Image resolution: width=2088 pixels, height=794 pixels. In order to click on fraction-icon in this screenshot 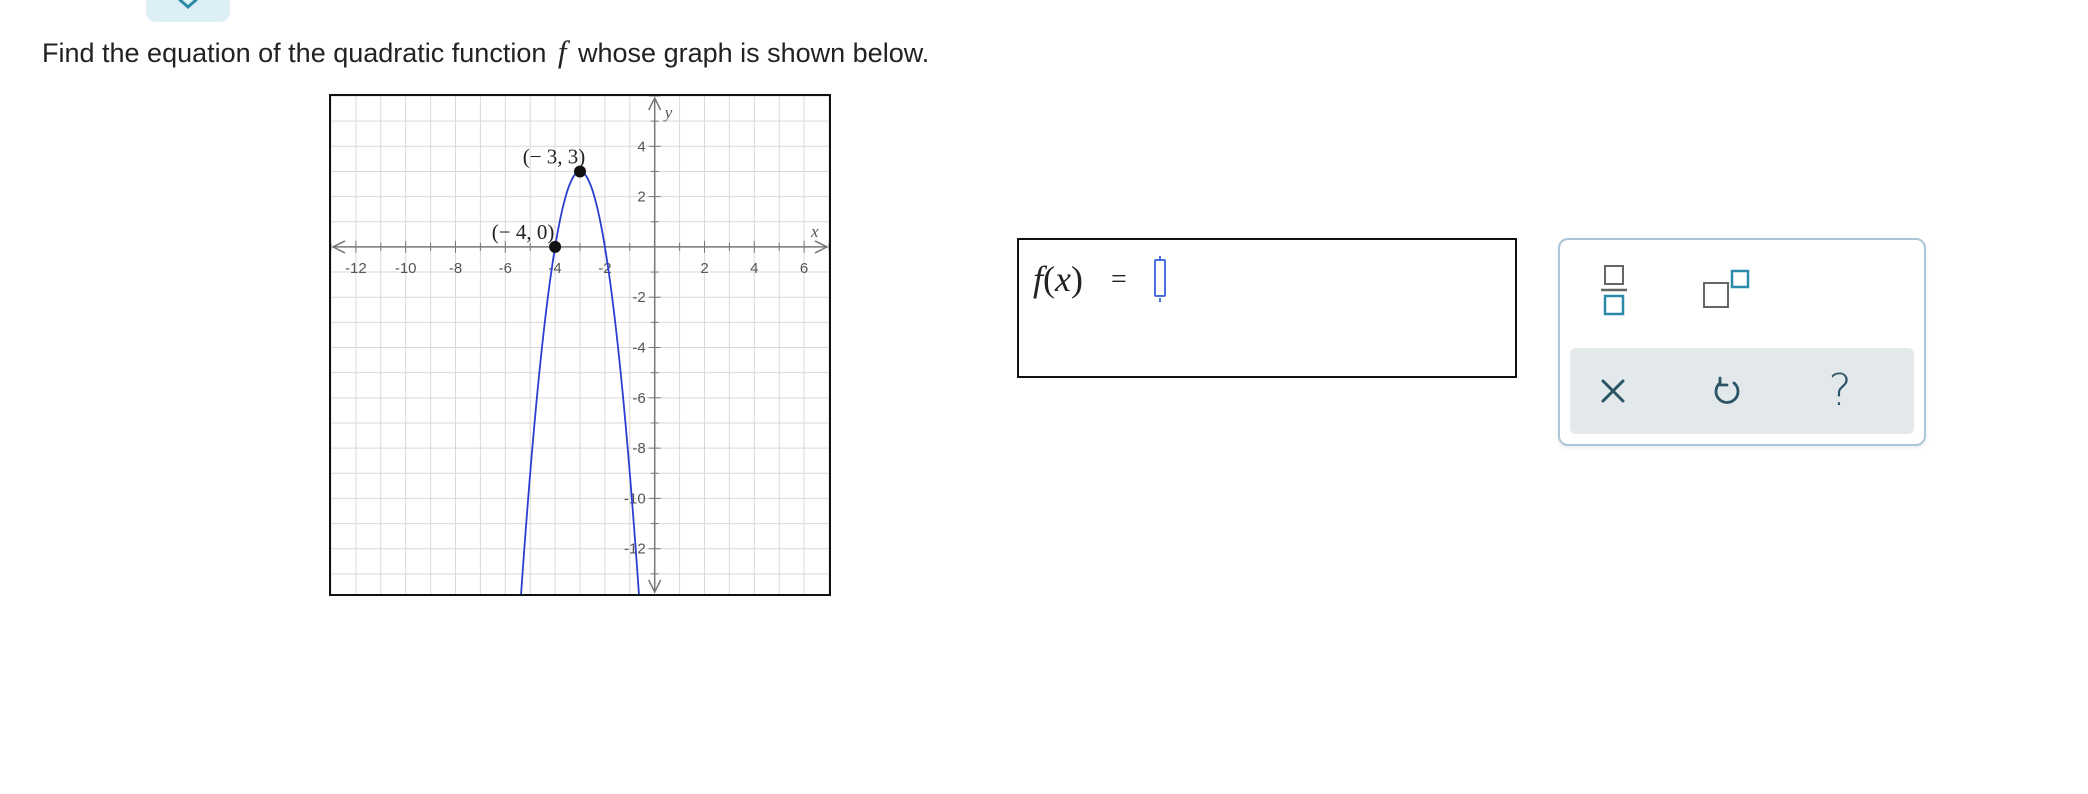, I will do `click(1614, 290)`.